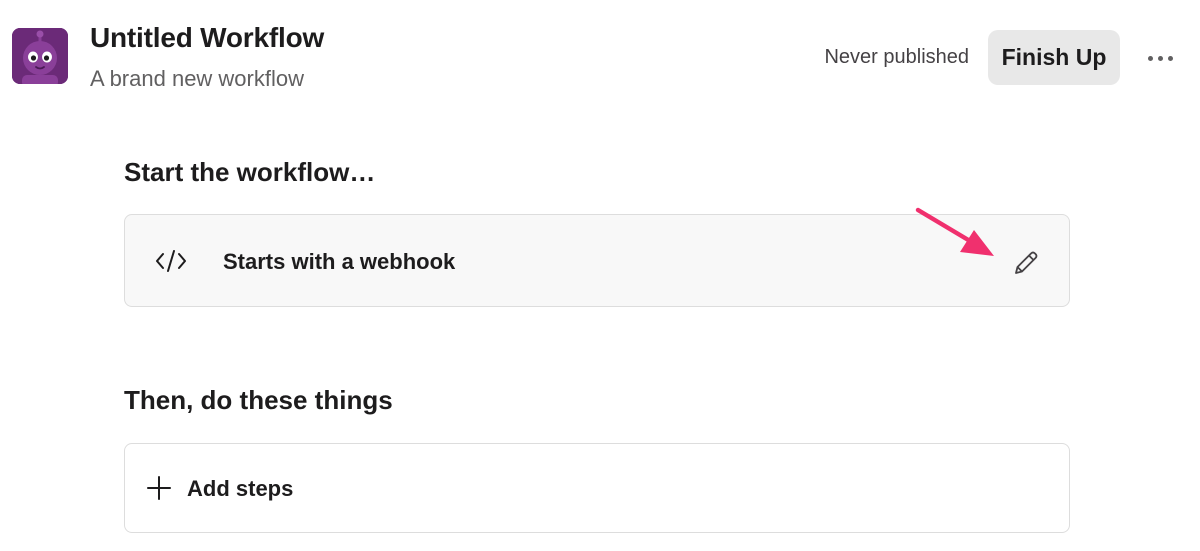 The width and height of the screenshot is (1200, 551). What do you see at coordinates (1160, 58) in the screenshot?
I see `more-icon` at bounding box center [1160, 58].